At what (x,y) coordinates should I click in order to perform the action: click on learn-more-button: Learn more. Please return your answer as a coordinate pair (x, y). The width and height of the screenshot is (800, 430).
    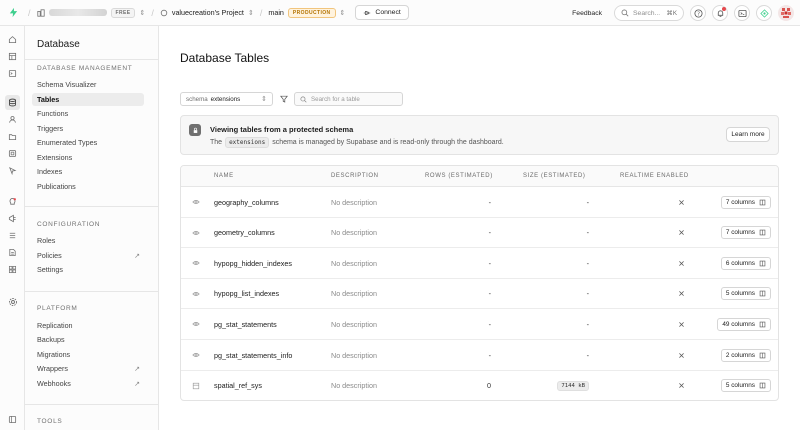
    Looking at the image, I should click on (748, 134).